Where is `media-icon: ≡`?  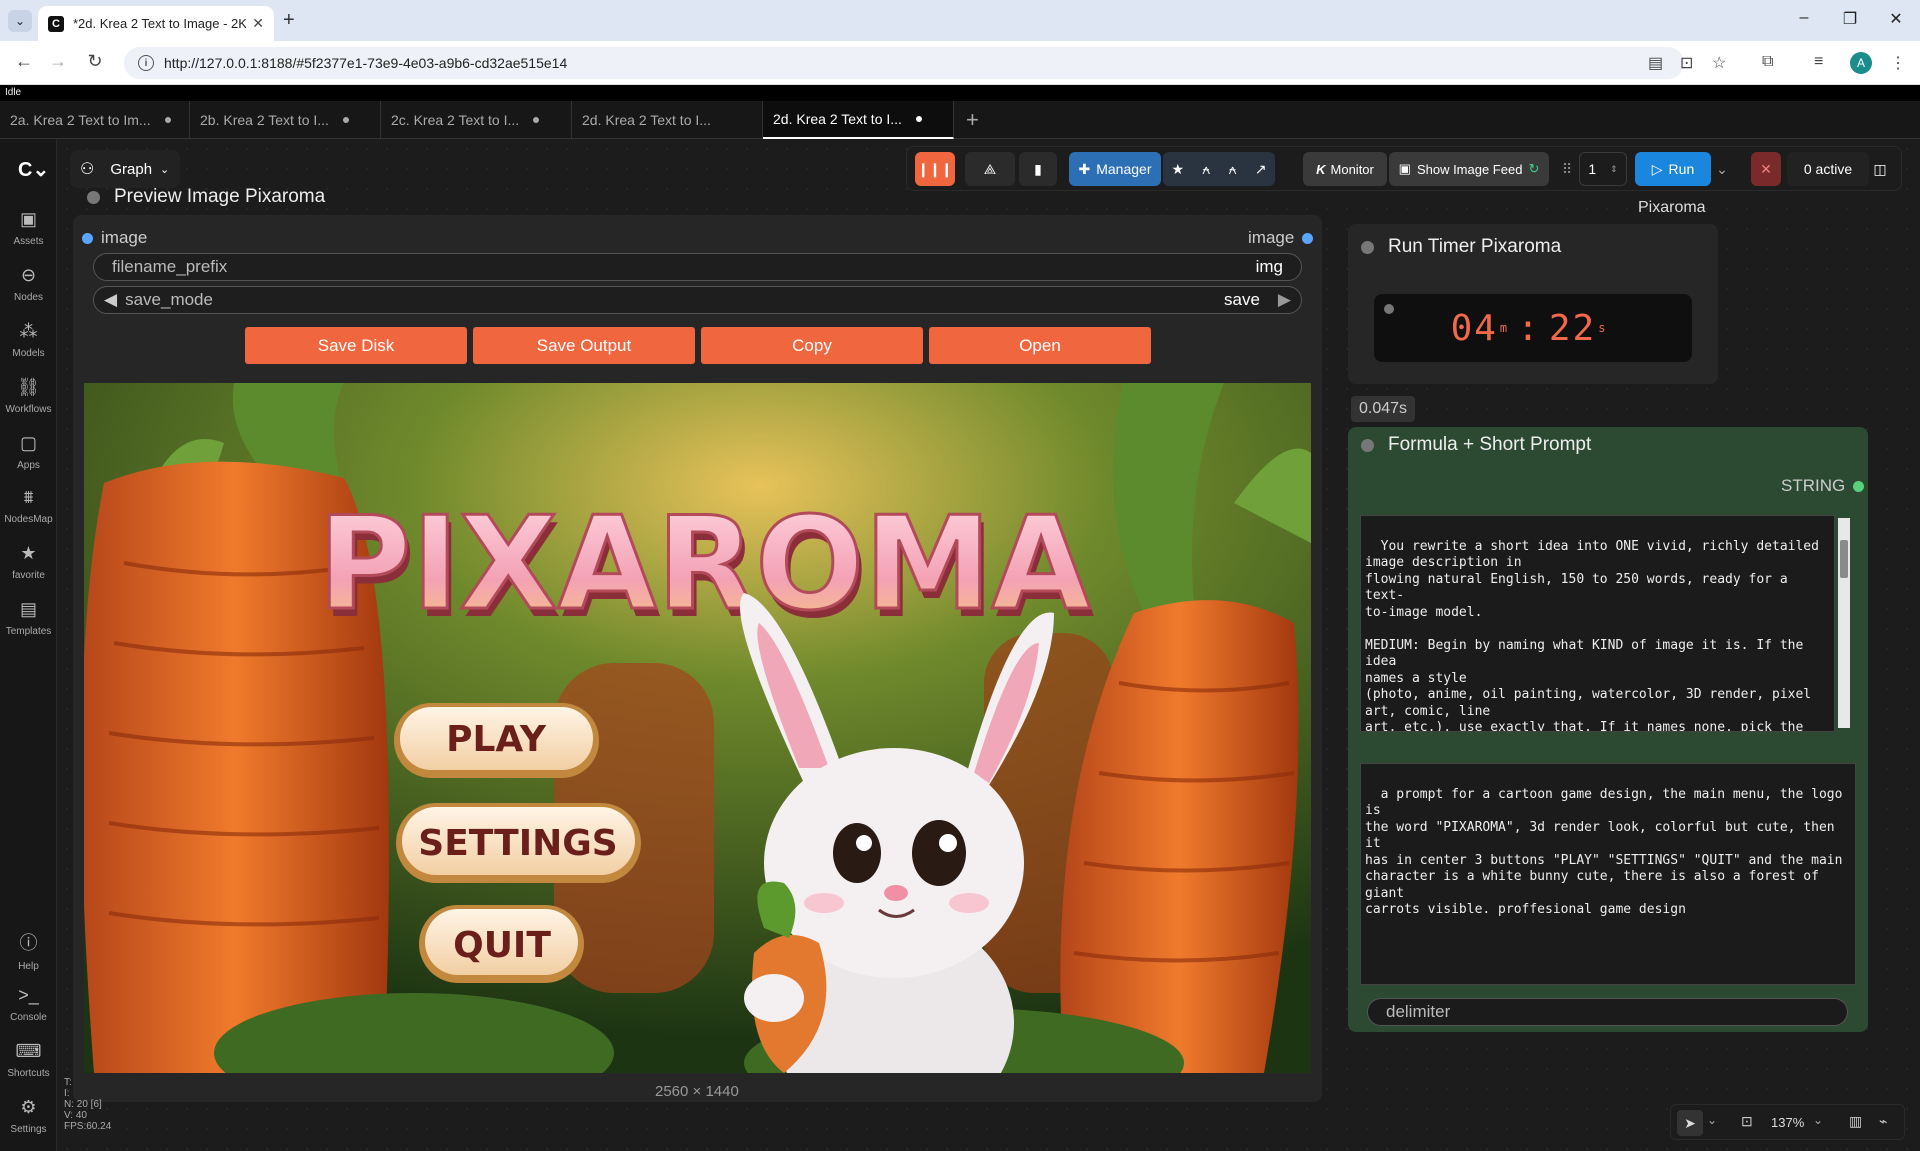 media-icon: ≡ is located at coordinates (1818, 62).